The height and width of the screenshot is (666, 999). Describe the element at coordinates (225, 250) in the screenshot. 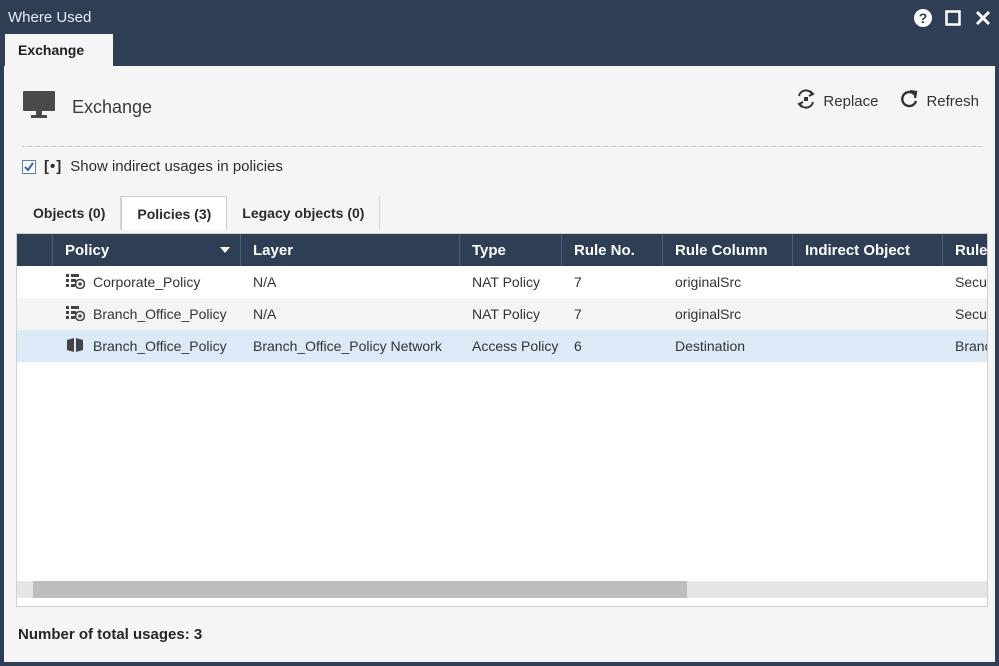

I see `sort-down-icon` at that location.